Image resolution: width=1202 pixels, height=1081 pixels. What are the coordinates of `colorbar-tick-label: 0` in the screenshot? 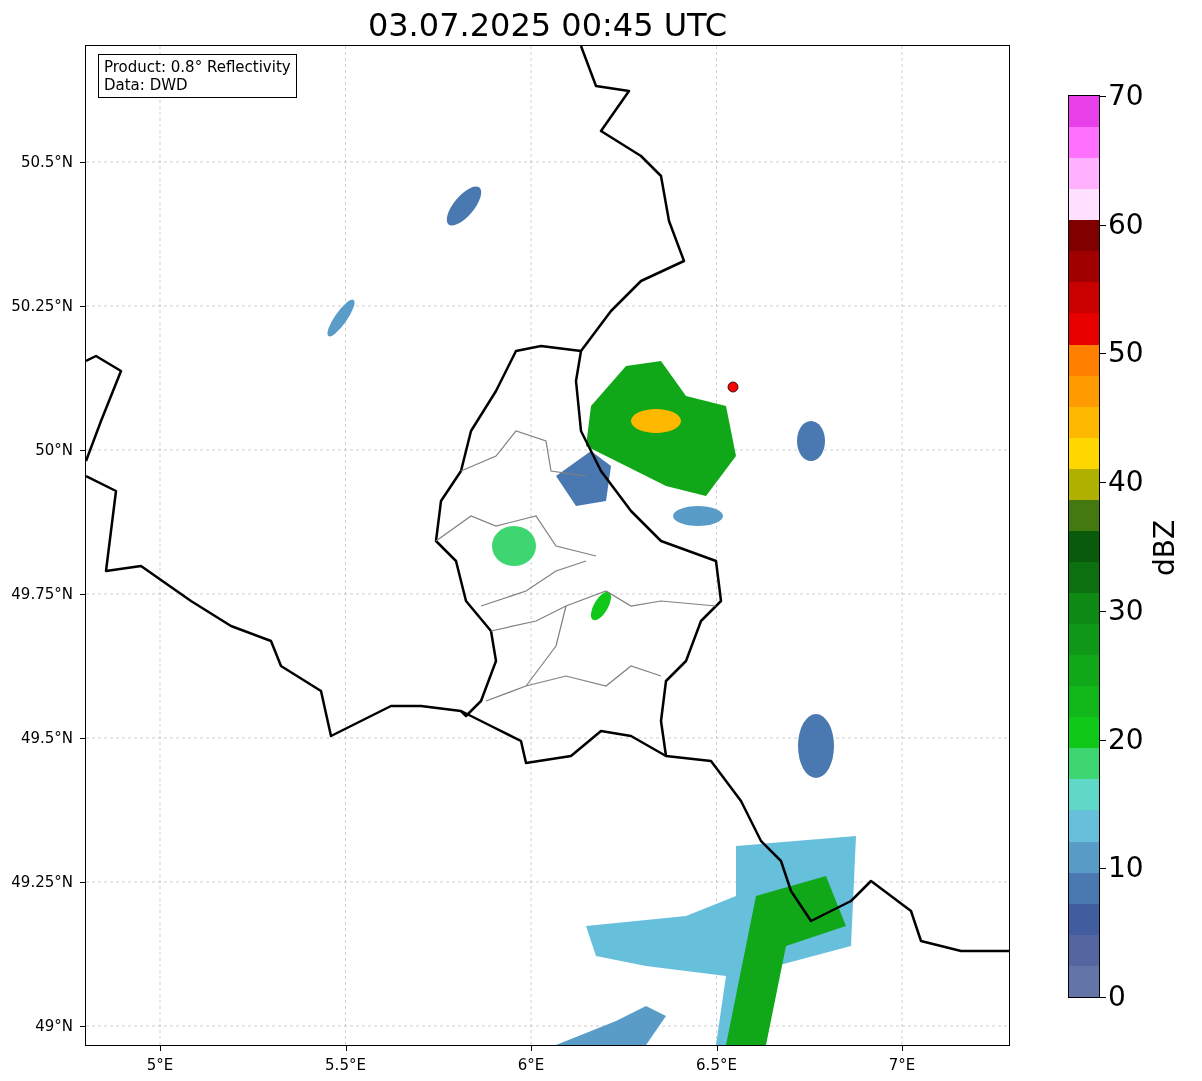 It's located at (1117, 997).